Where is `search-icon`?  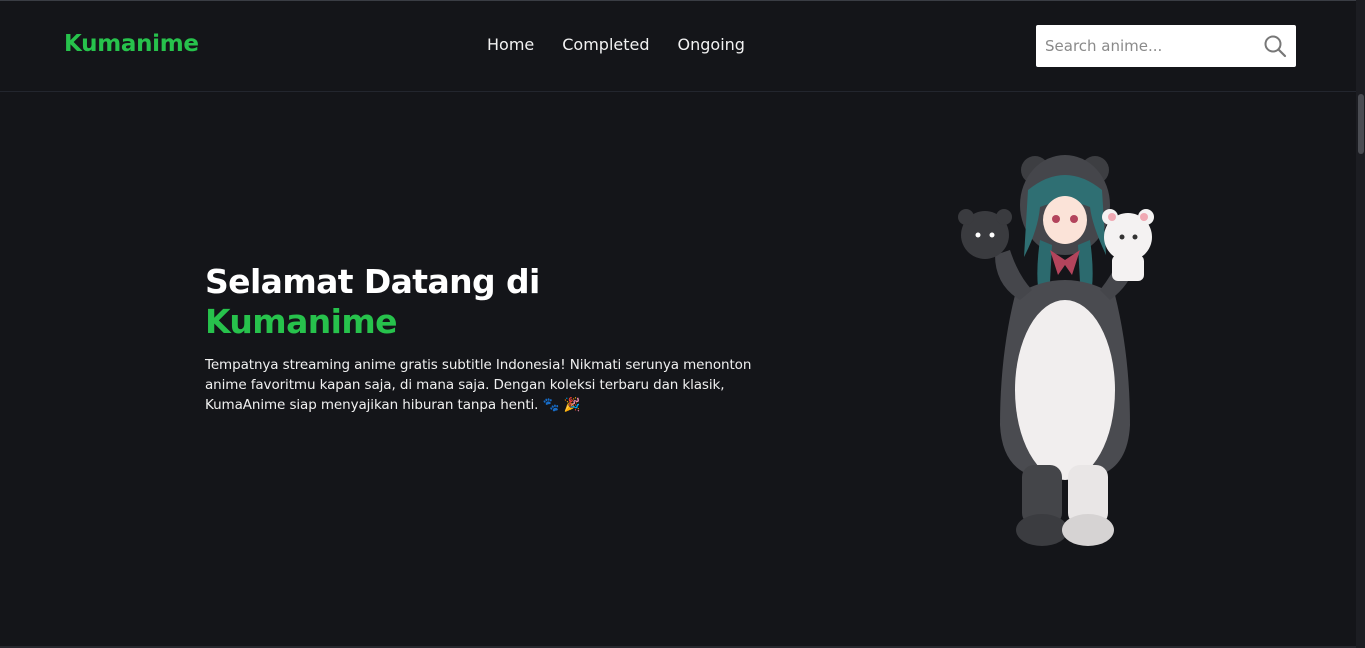
search-icon is located at coordinates (1275, 46).